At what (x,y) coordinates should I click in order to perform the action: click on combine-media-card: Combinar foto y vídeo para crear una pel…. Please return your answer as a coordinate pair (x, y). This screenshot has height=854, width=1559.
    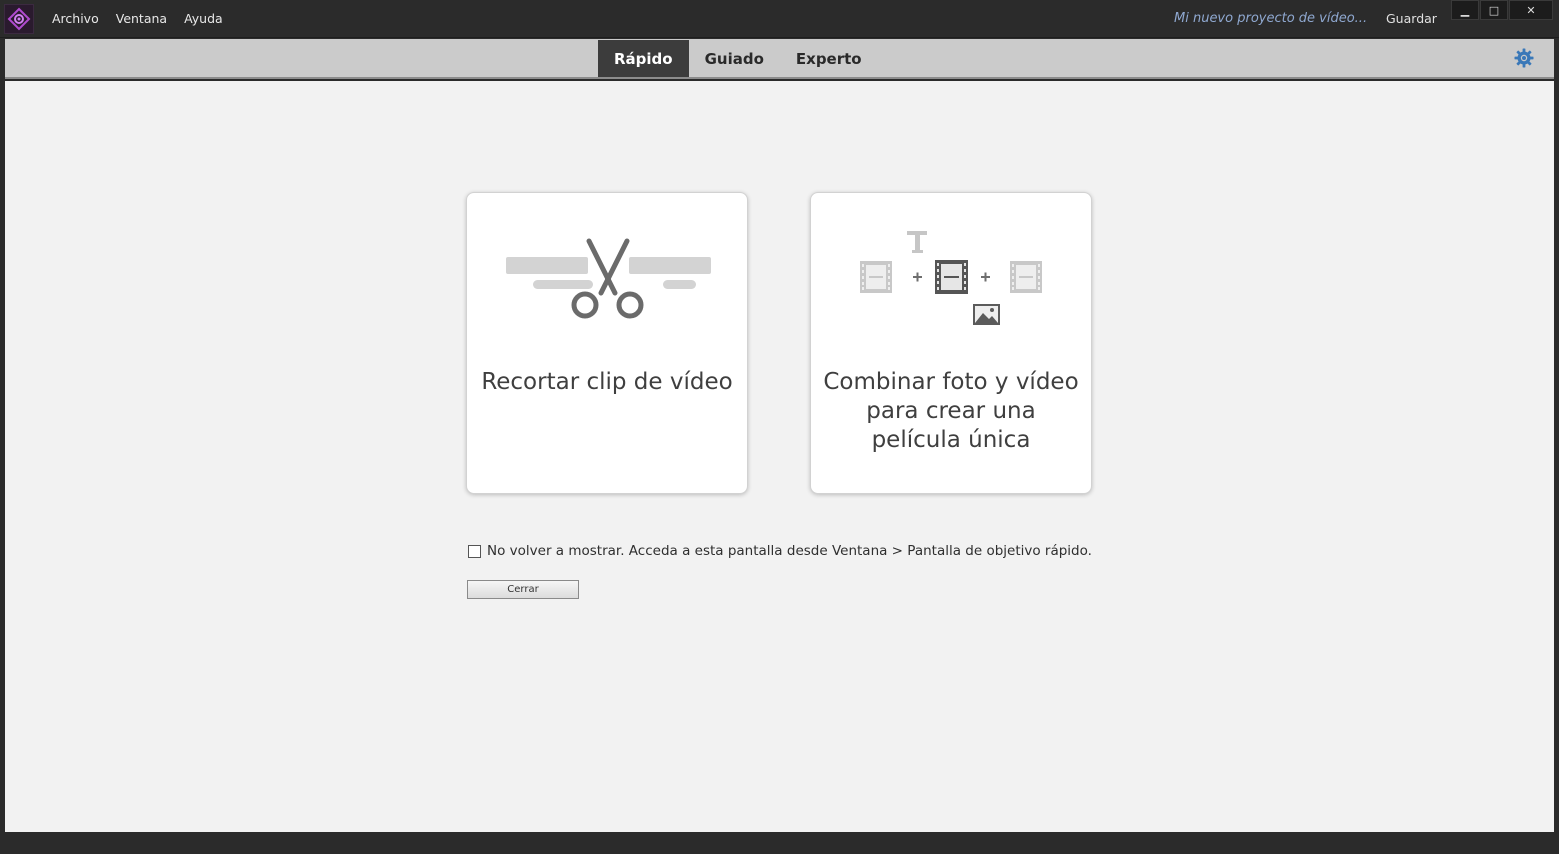
    Looking at the image, I should click on (951, 343).